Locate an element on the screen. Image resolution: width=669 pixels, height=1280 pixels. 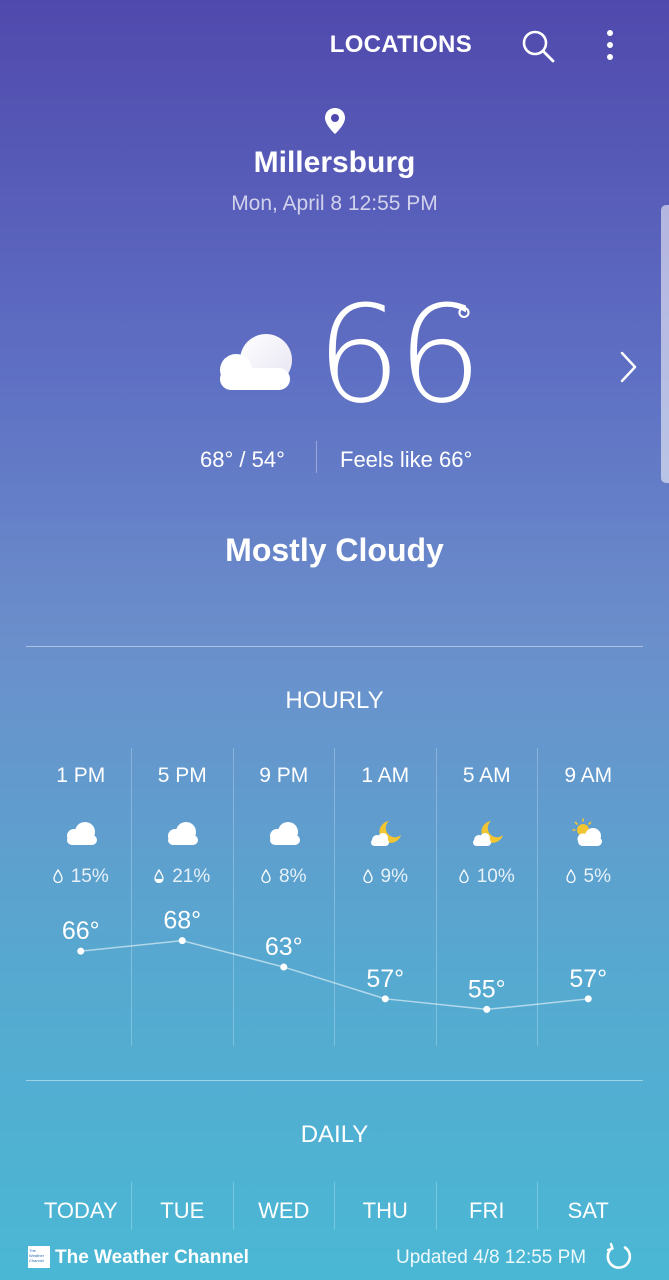
current-temperature: 66 is located at coordinates (399, 355).